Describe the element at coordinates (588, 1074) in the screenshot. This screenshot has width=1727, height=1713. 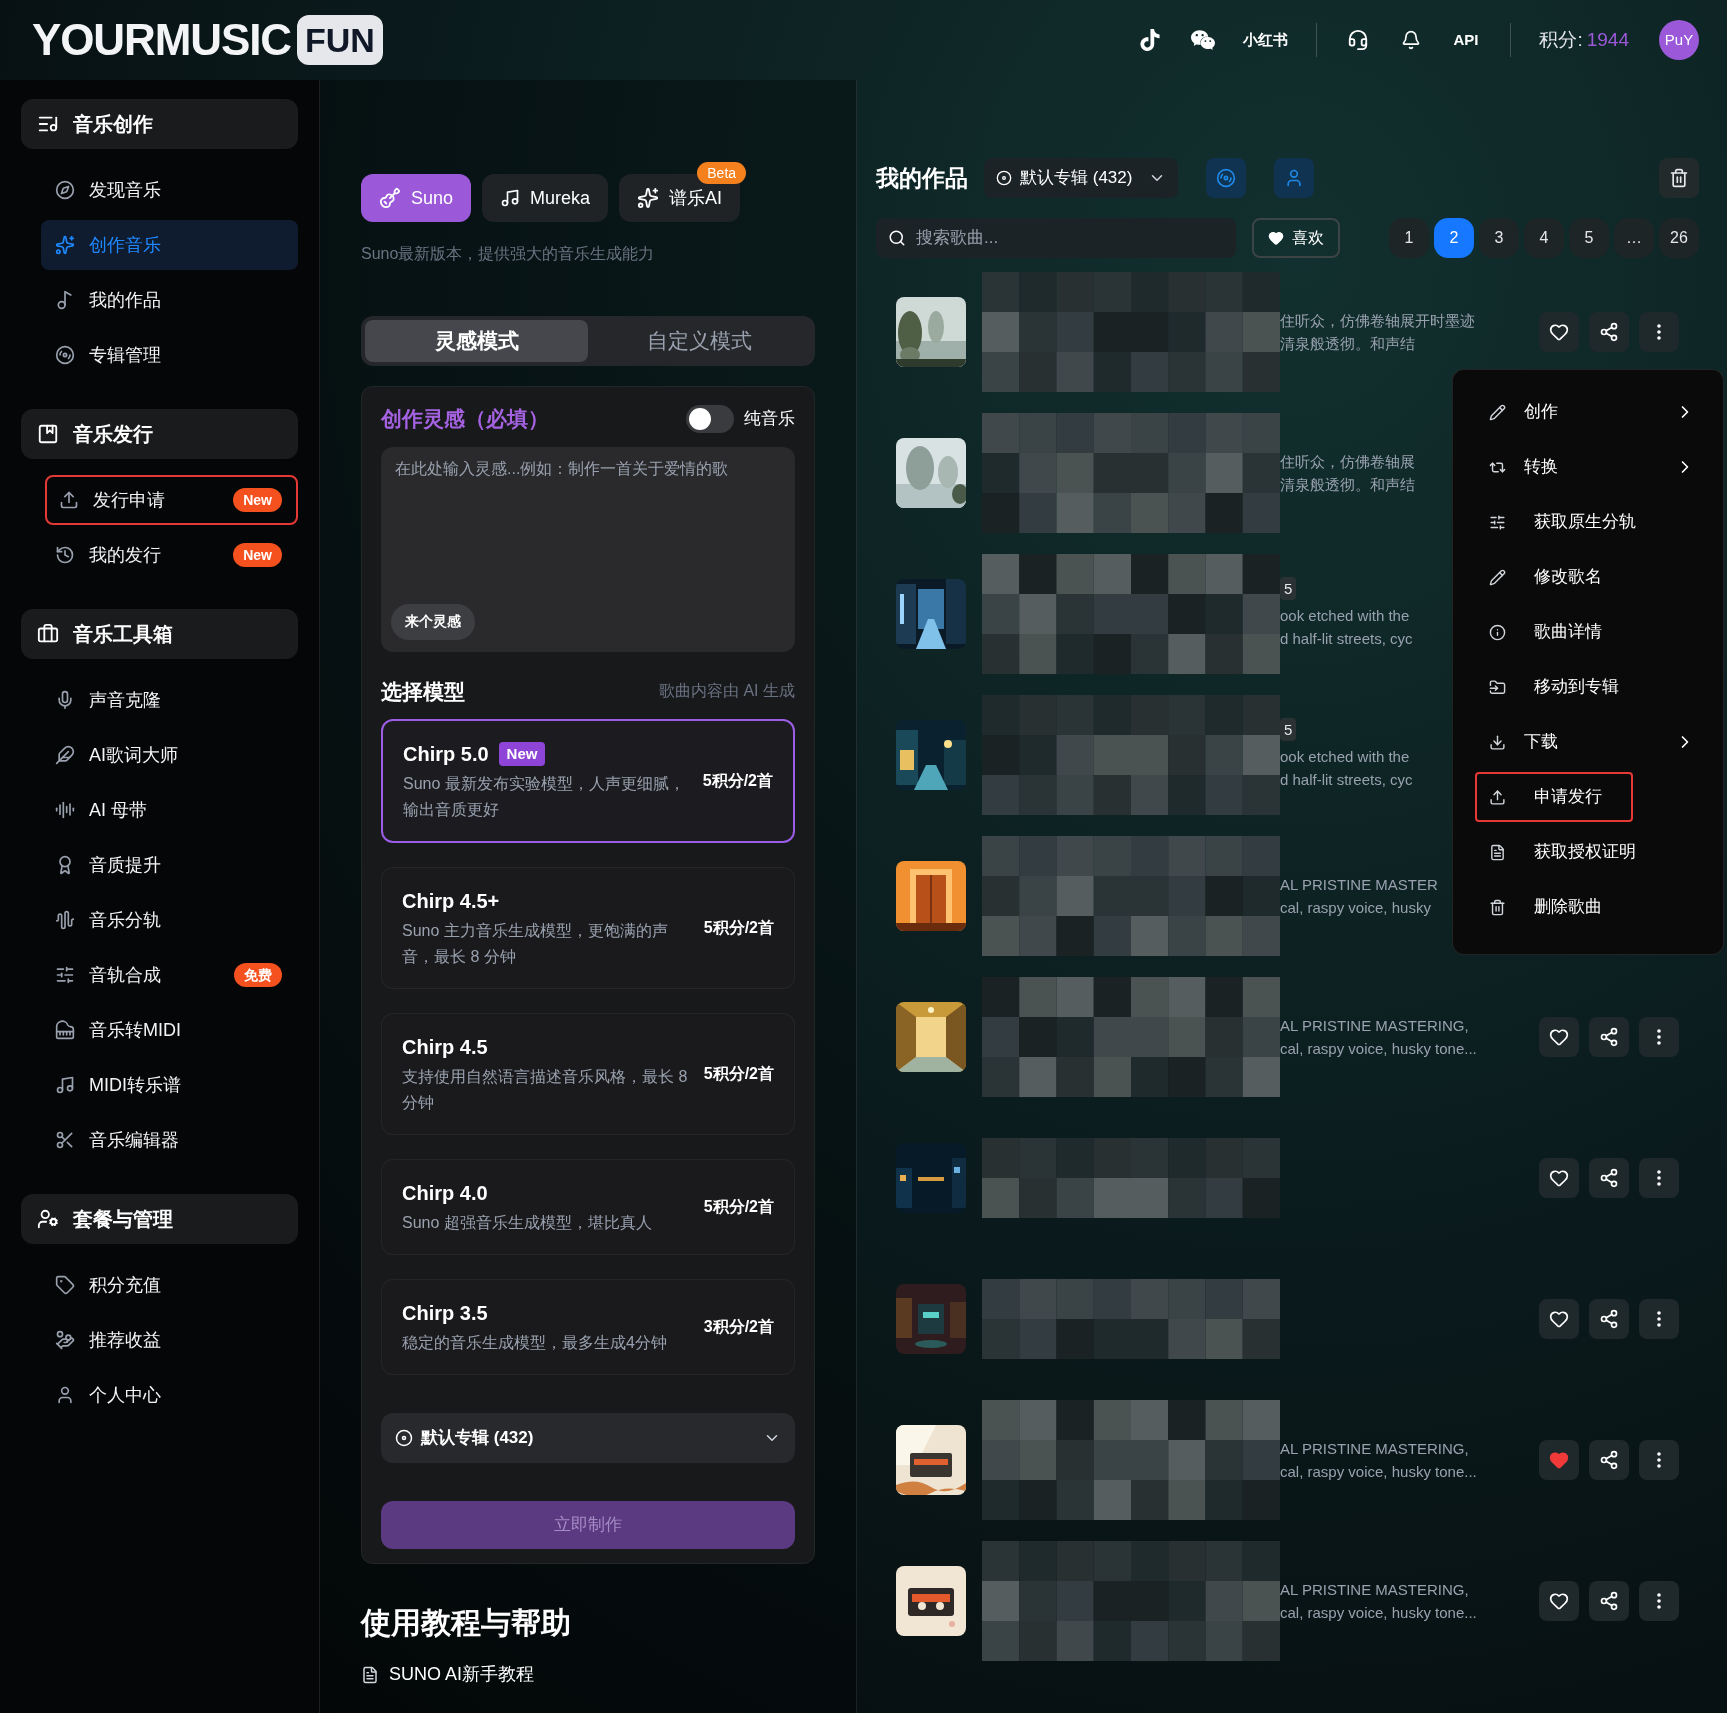
I see `model-card: Chirp 4.5 支持使用自然语言描述音乐风格，最长 8 分钟 5积分/2首` at that location.